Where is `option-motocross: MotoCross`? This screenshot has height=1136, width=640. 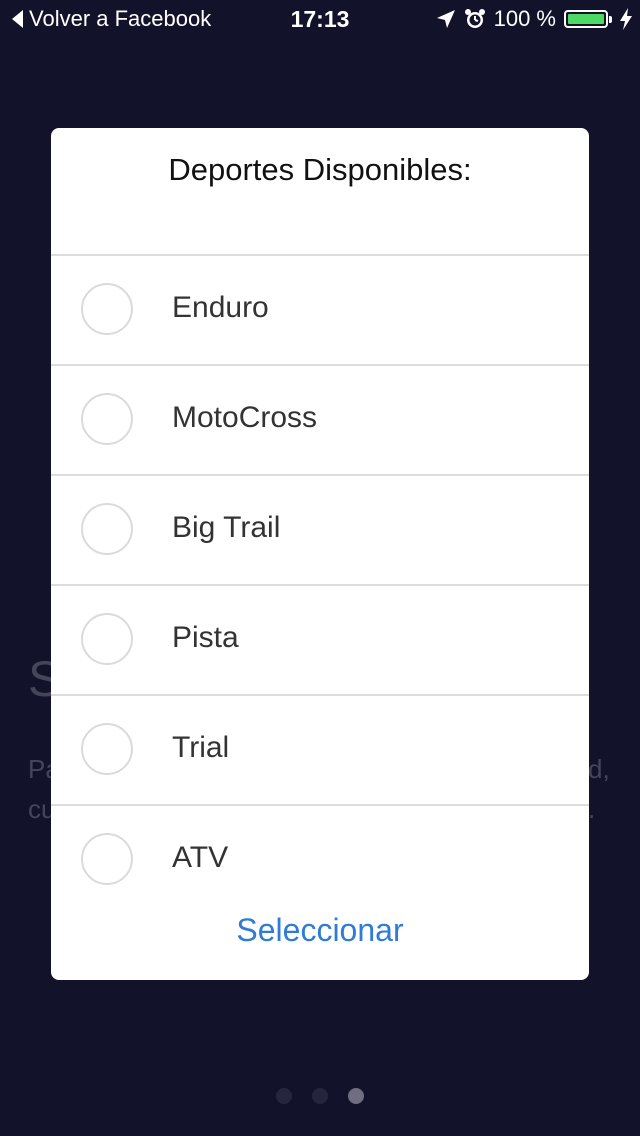 option-motocross: MotoCross is located at coordinates (320, 421).